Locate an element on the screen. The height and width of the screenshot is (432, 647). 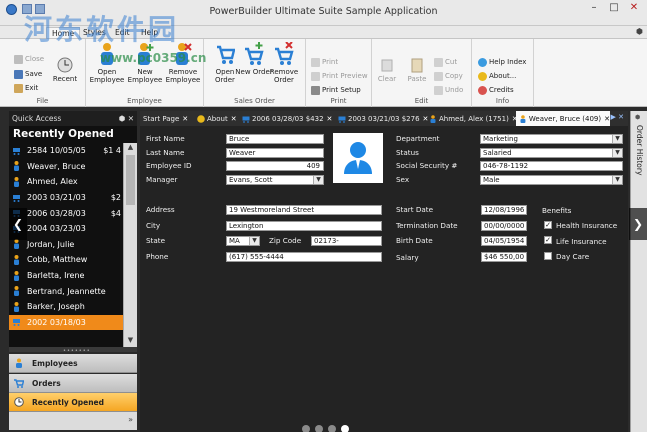
recent-item: 2584 10/05/05 $1 4 is located at coordinates (66, 151).